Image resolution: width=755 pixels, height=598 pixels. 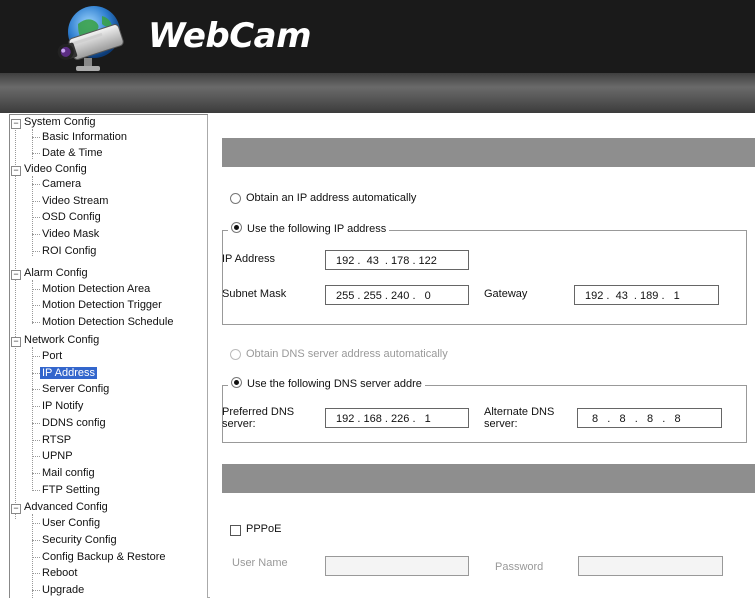 I want to click on tree-ddns-config: DDNS config, so click(x=74, y=423).